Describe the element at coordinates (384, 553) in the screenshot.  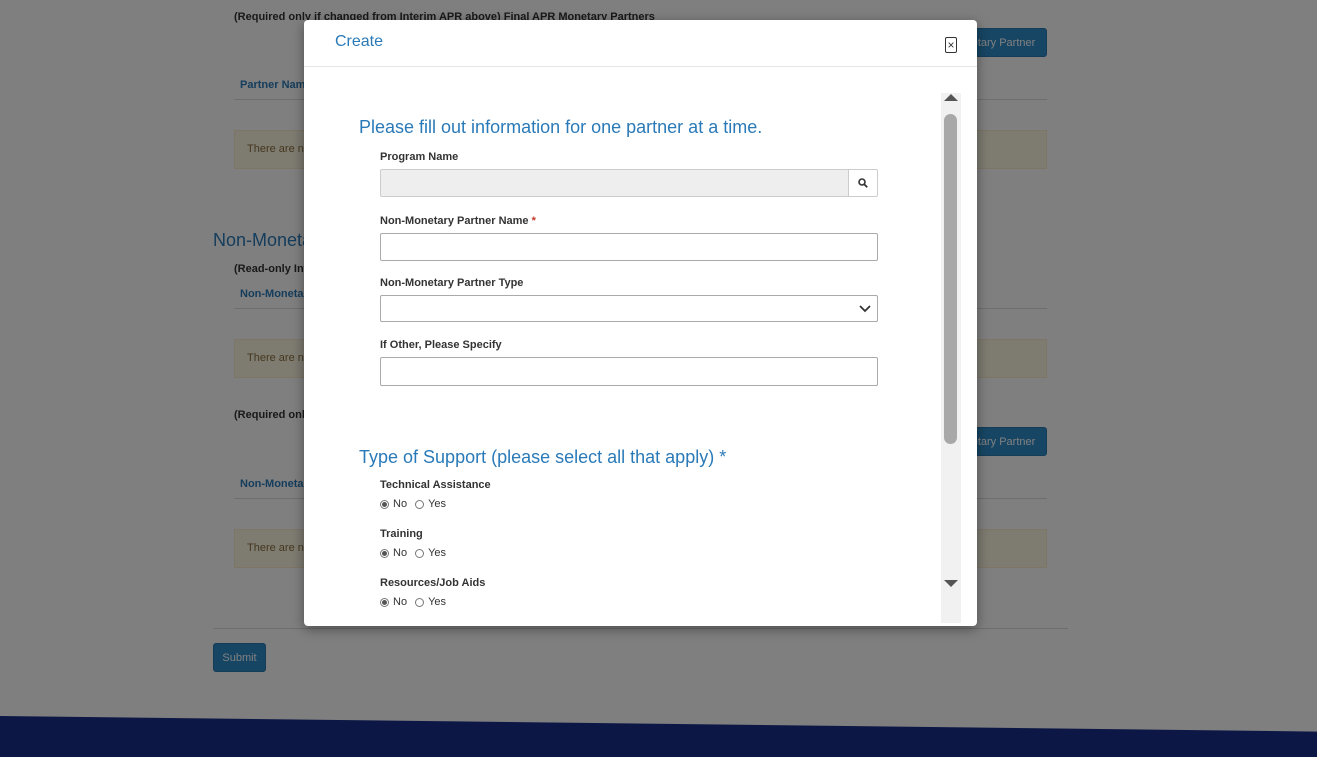
I see `training-no-radio` at that location.